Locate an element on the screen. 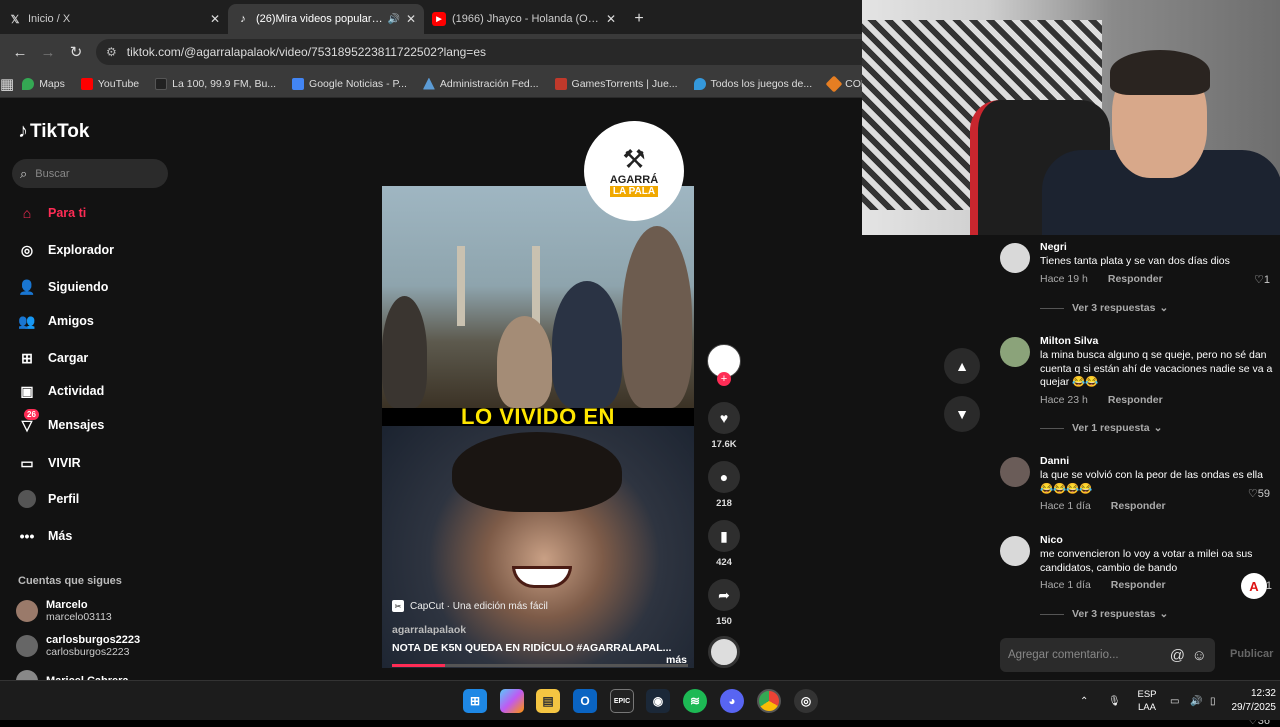 This screenshot has width=1280, height=727. sidebar-item-mensajes: ▽ 26 Mensajes is located at coordinates (61, 421).